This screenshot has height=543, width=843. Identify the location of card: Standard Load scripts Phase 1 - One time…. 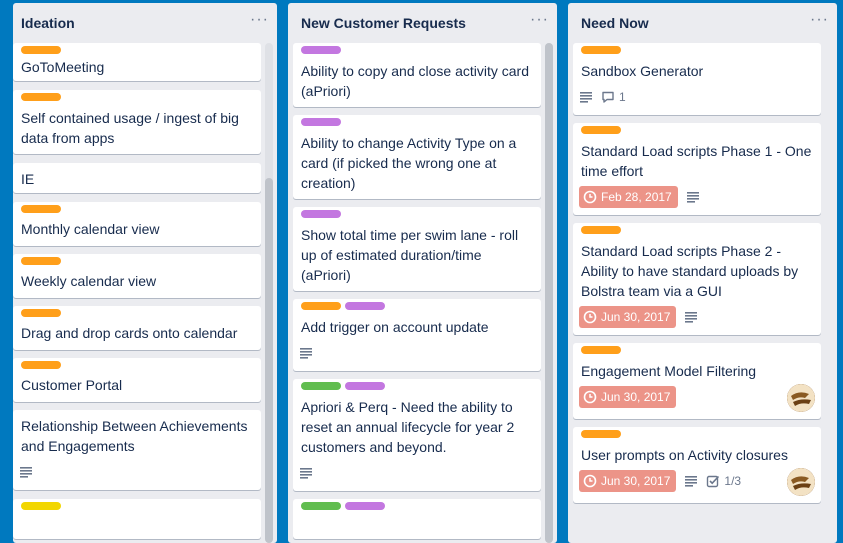
(697, 169).